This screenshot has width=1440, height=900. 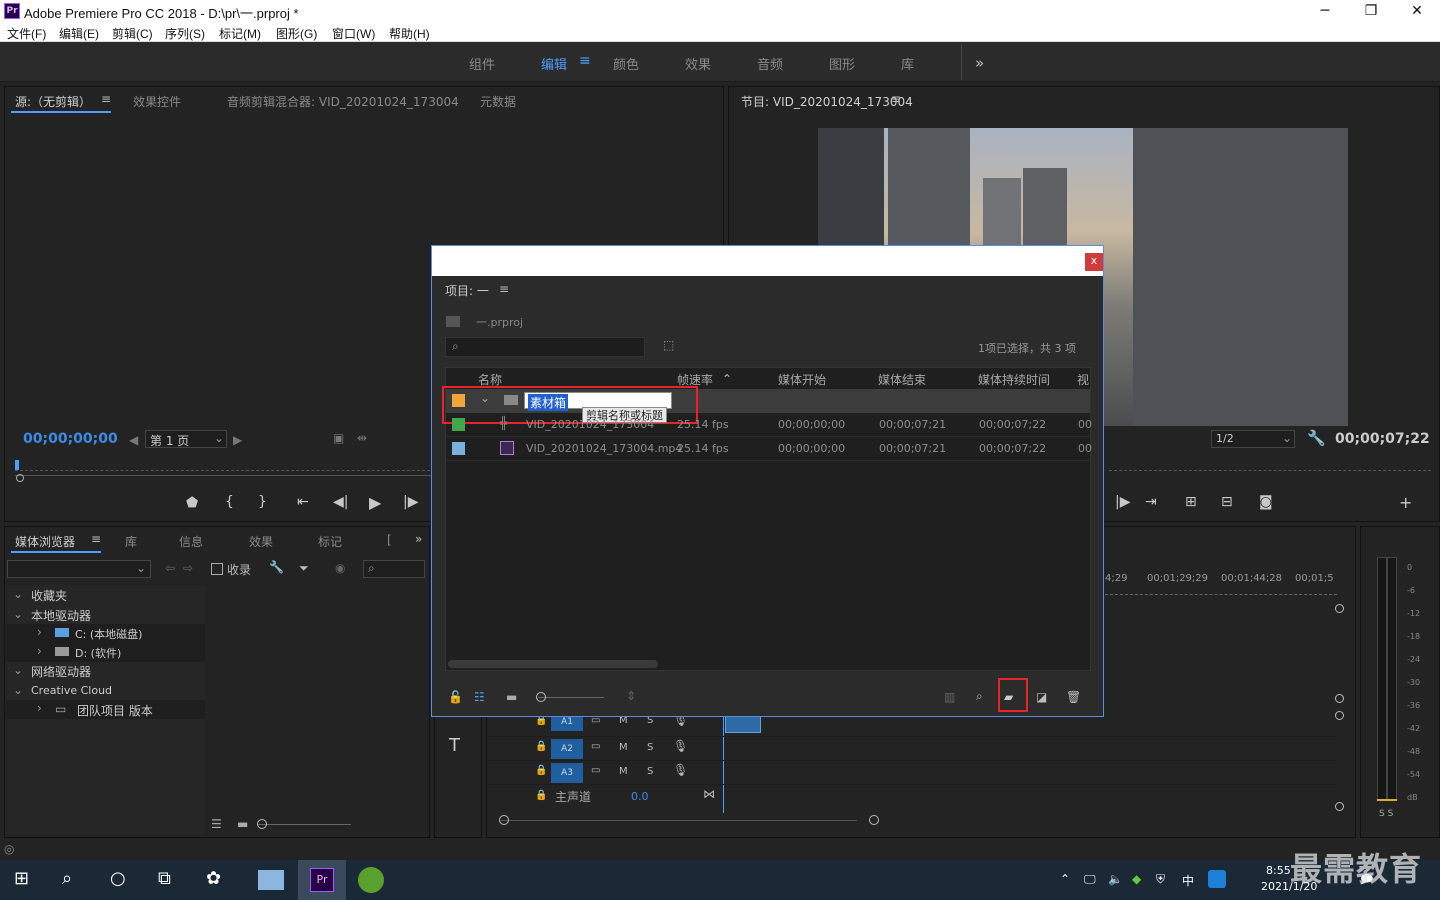 I want to click on go-to-end-icon: ⋈, so click(x=709, y=794).